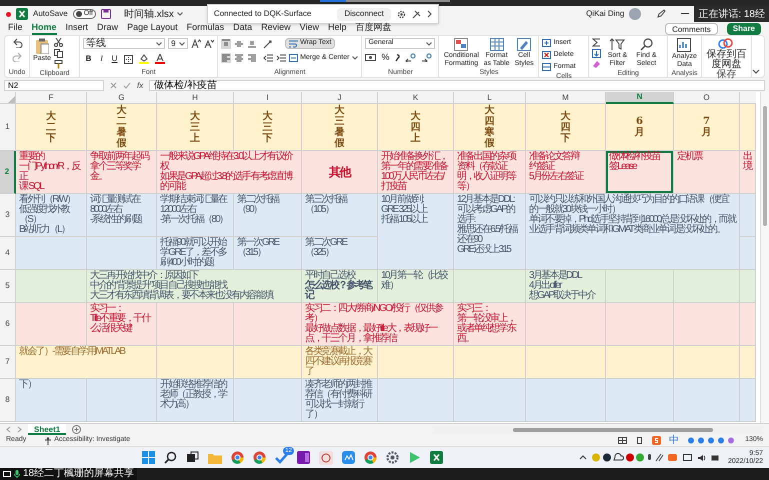 The image size is (769, 480). I want to click on comments-button: Comments, so click(691, 28).